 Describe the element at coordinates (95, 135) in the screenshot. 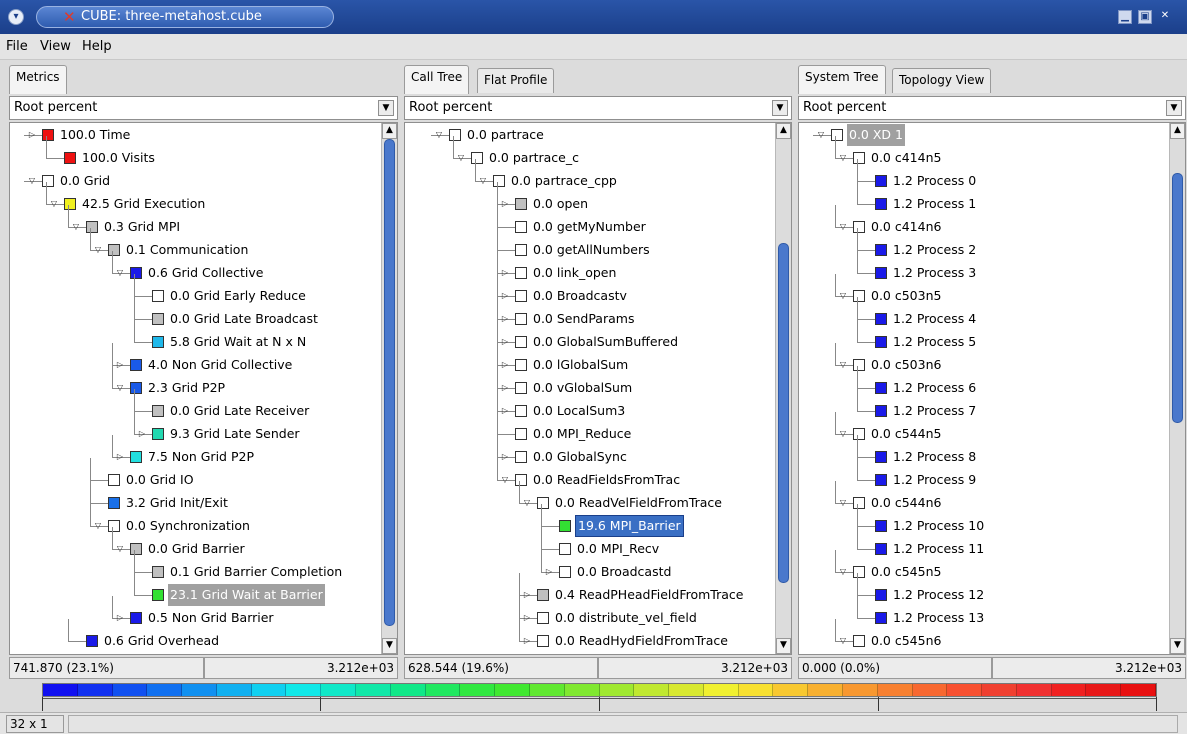

I see `tree-row-label: 100.0 Time` at that location.